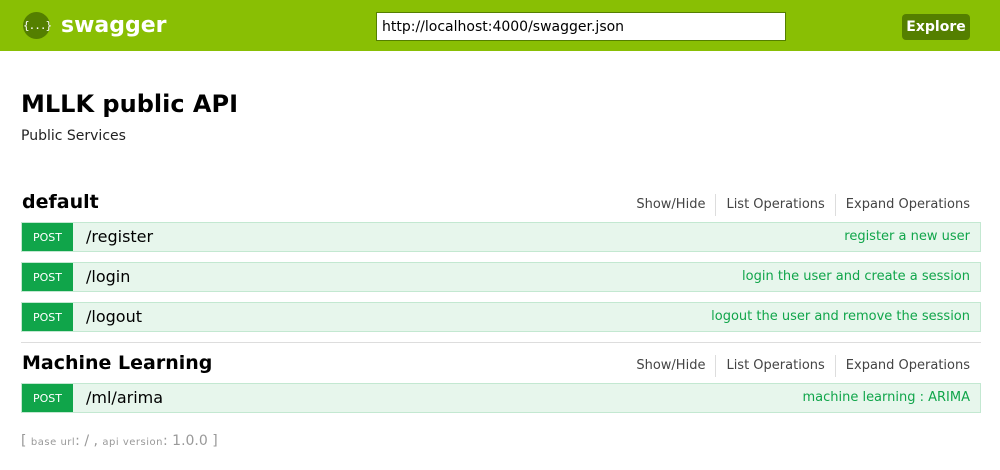 The width and height of the screenshot is (1000, 470). What do you see at coordinates (936, 27) in the screenshot?
I see `explore-button: Explore` at bounding box center [936, 27].